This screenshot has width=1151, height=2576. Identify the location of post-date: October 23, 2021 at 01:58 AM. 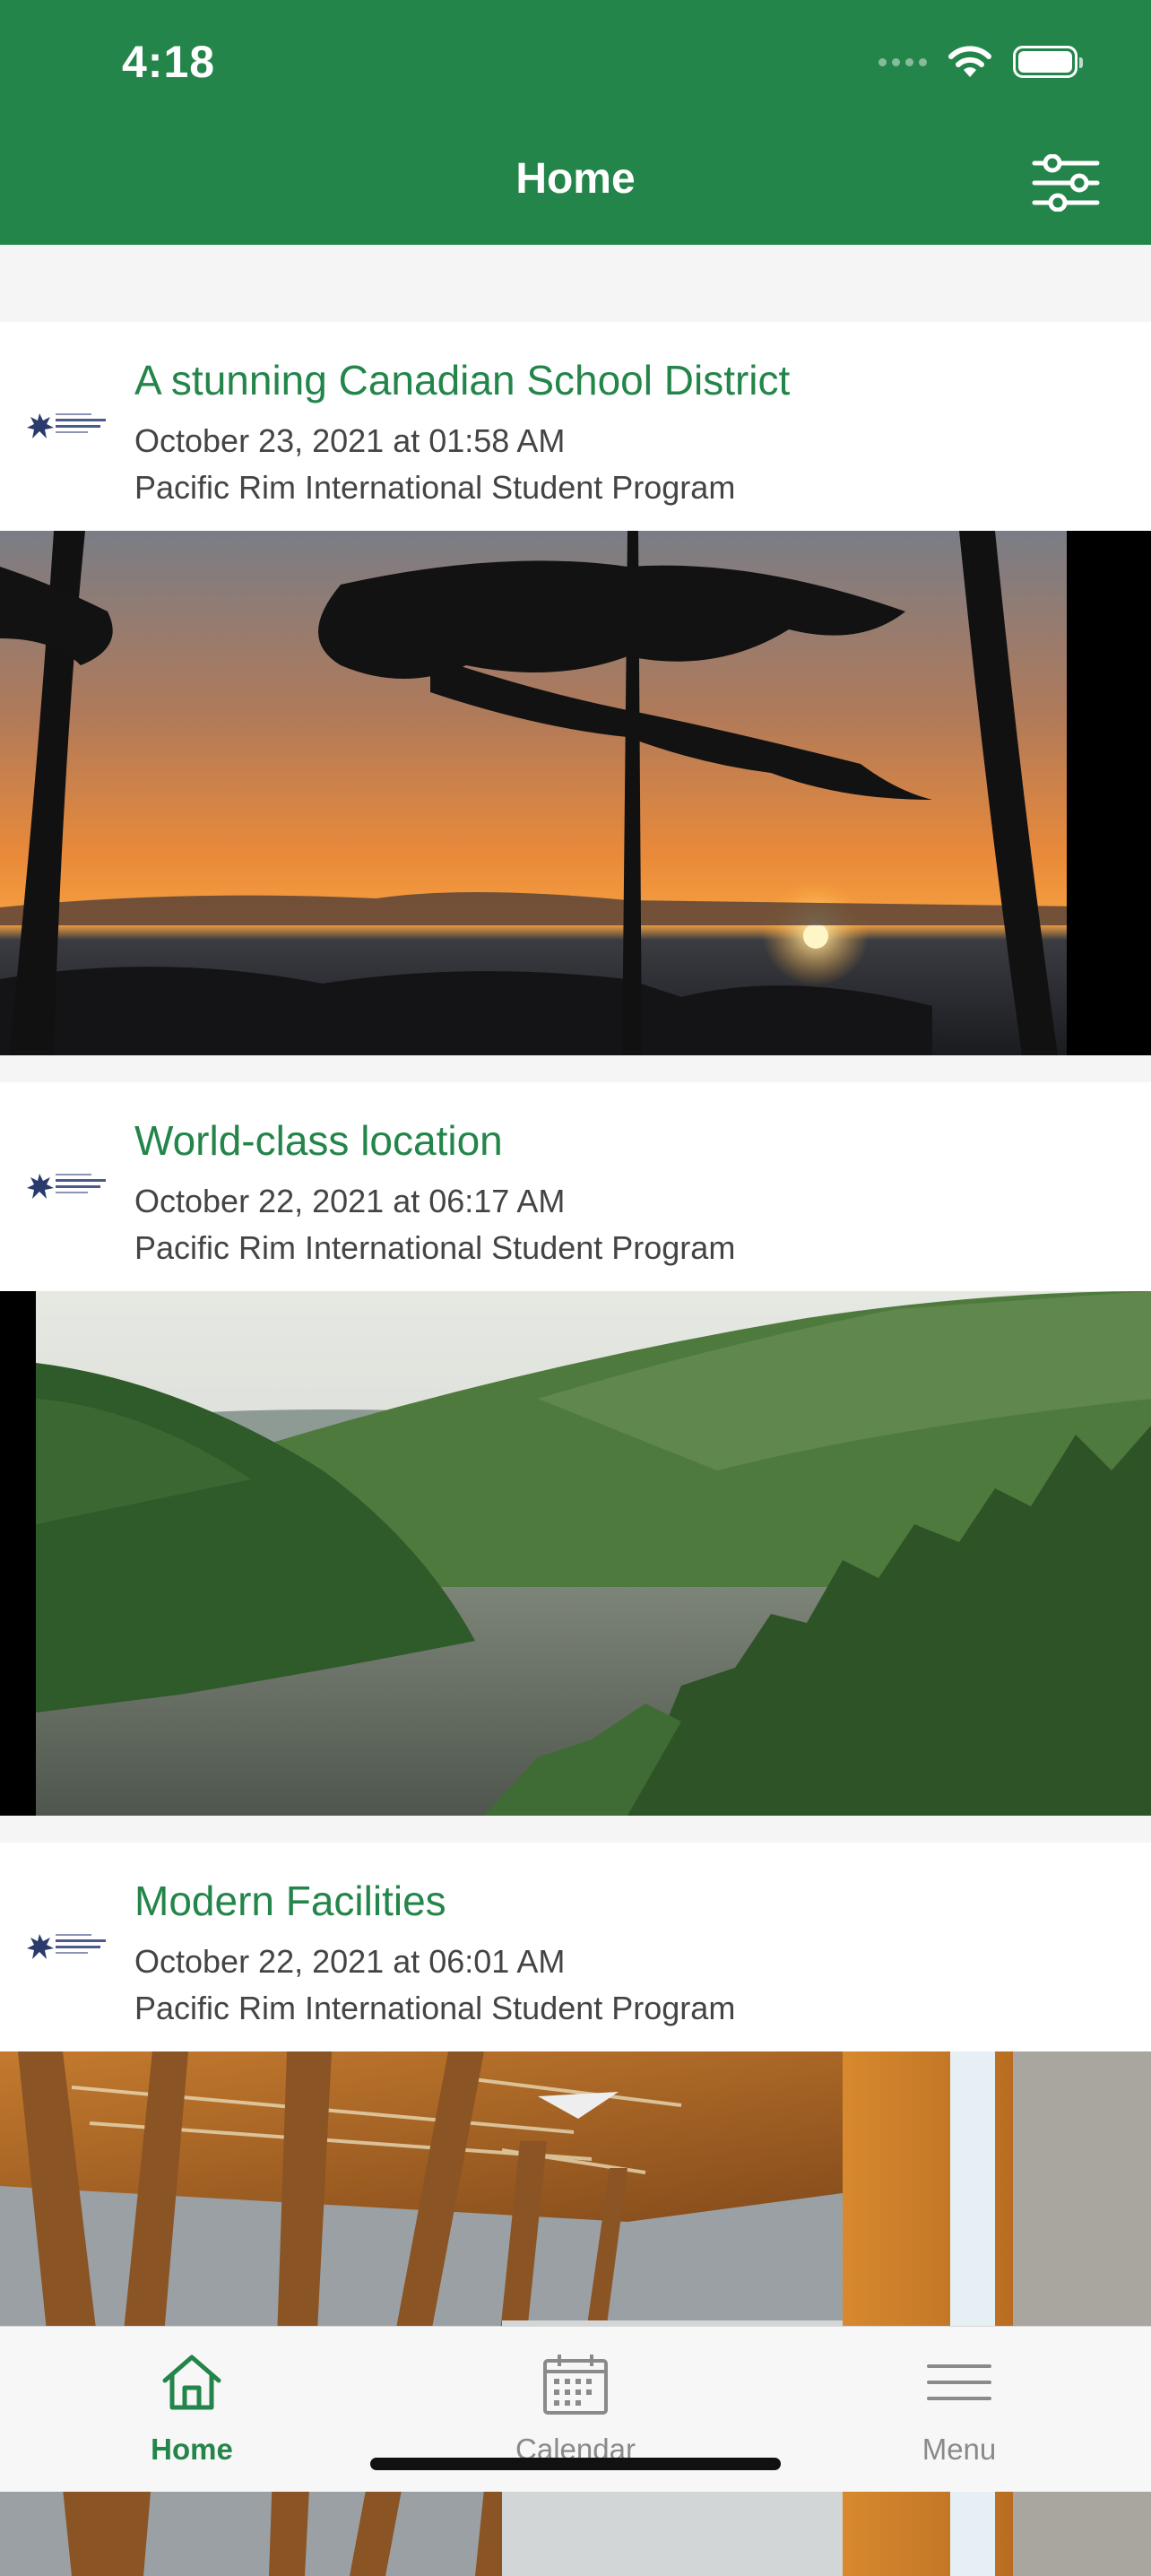
(350, 440).